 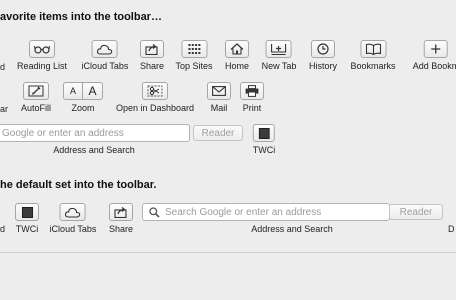 I want to click on new-tab-icon, so click(x=278, y=49).